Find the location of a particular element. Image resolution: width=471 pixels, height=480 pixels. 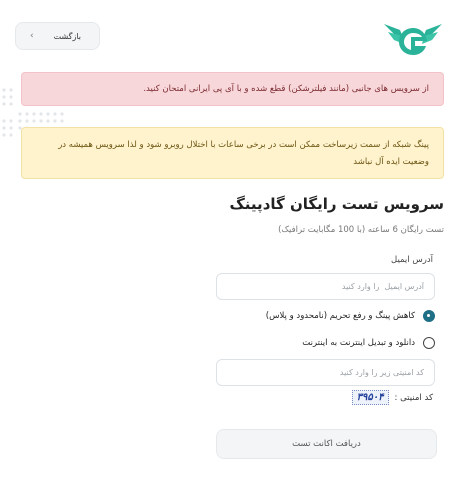

chevron-left-icon: ‹ is located at coordinates (32, 36).